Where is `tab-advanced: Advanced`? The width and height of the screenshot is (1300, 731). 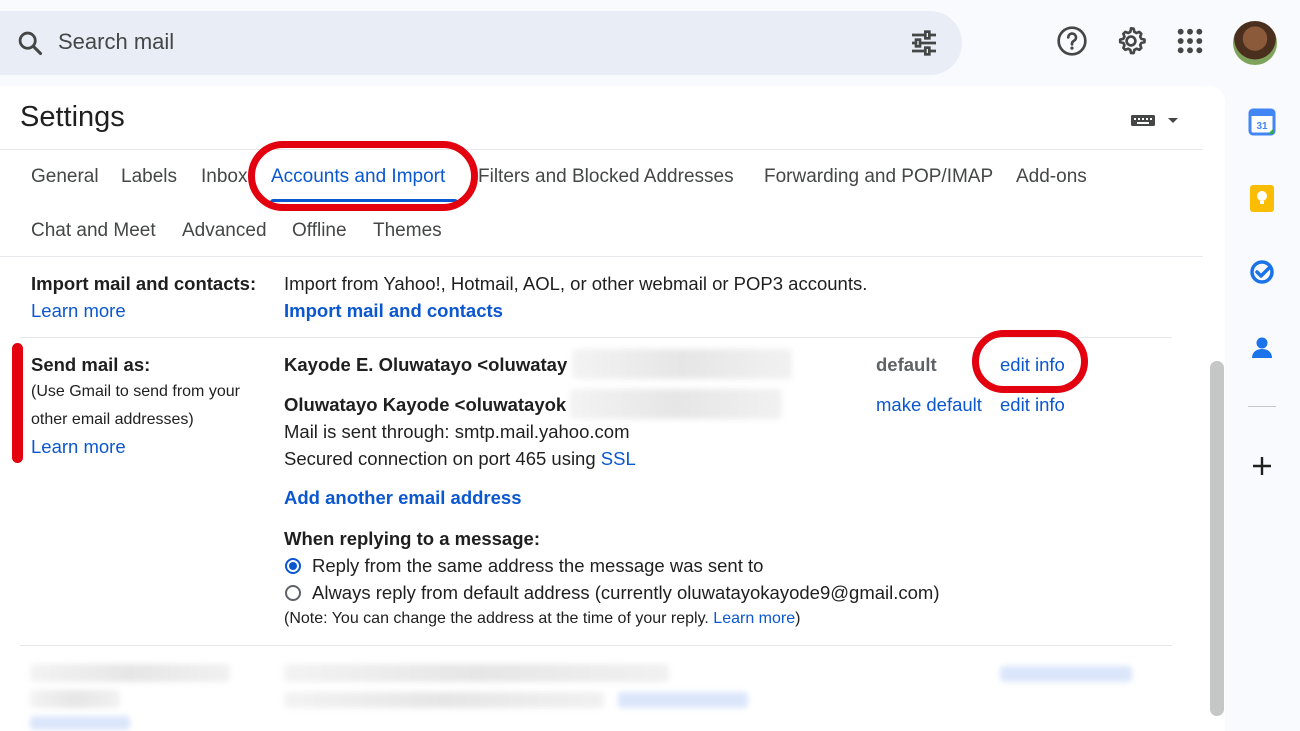 tab-advanced: Advanced is located at coordinates (224, 231).